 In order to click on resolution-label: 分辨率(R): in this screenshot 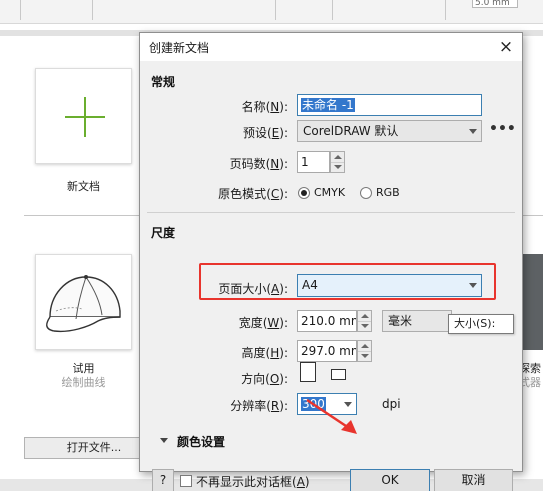, I will do `click(259, 406)`.